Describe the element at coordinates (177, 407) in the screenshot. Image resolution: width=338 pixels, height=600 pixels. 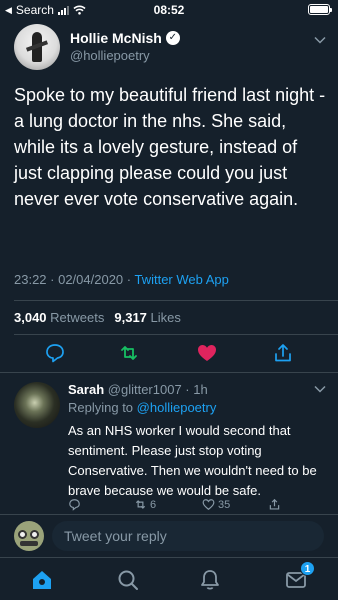
I see `replying-to-link: @holliepoetry` at that location.